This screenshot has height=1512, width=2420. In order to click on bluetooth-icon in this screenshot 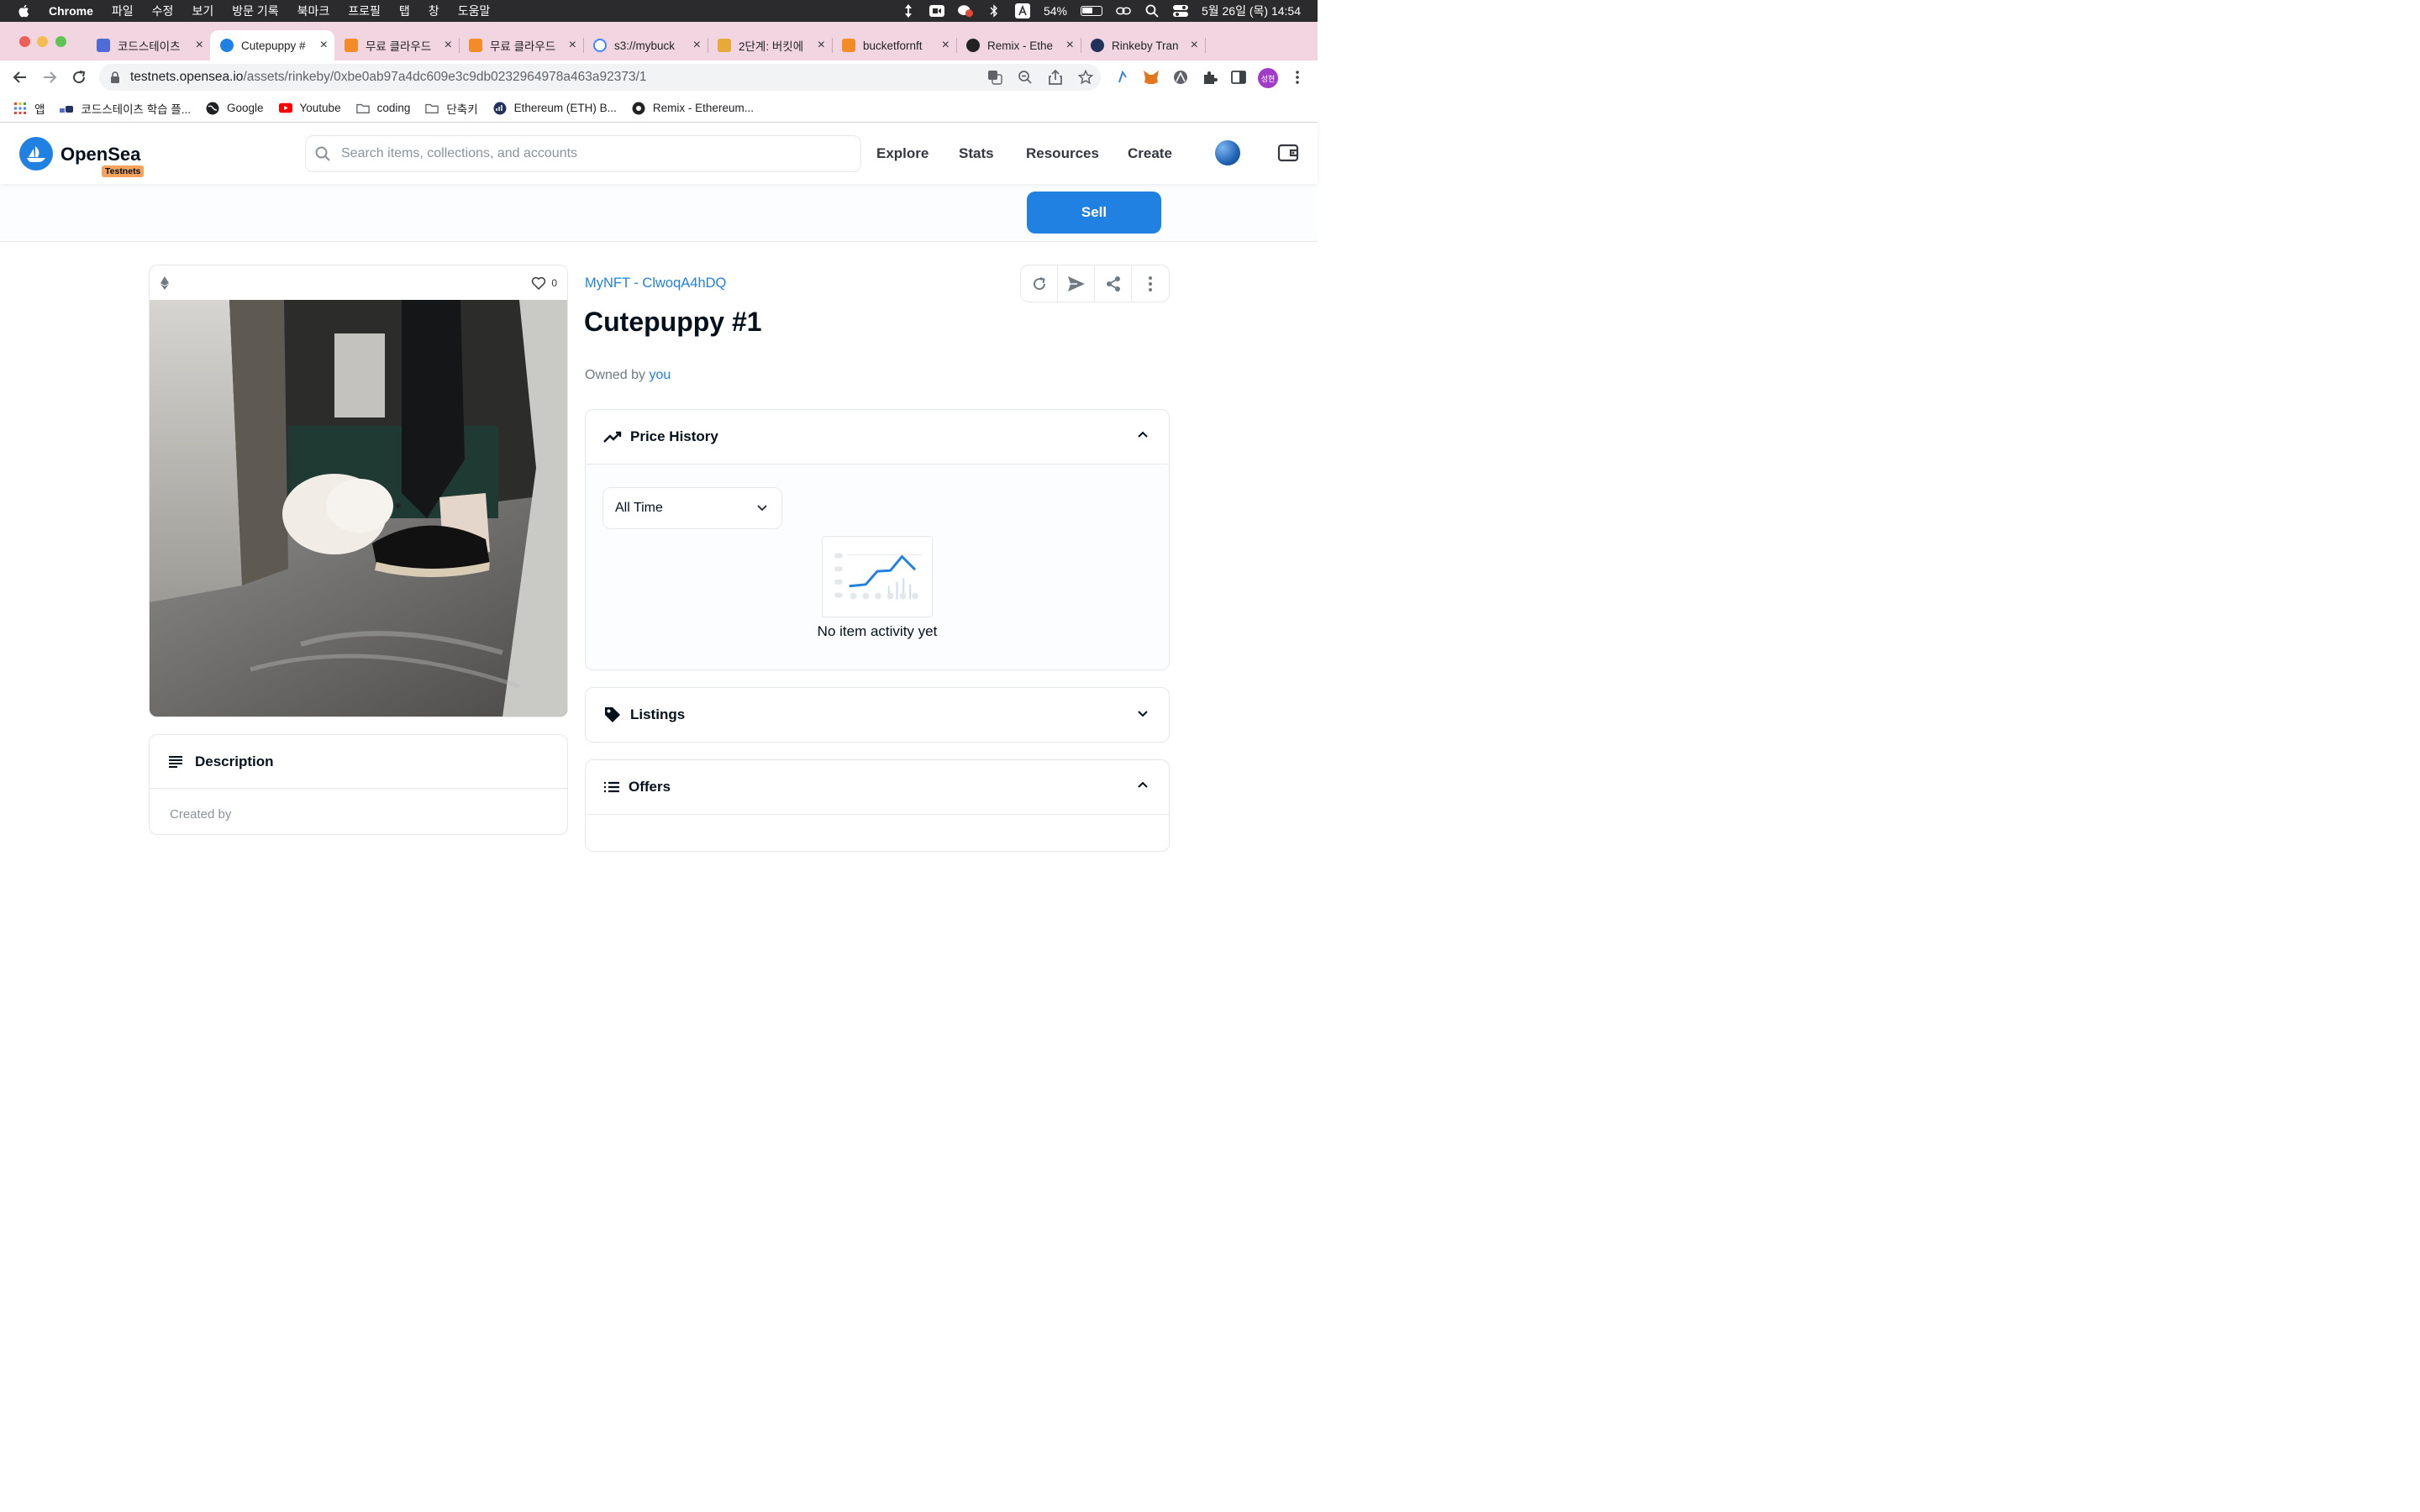, I will do `click(994, 11)`.